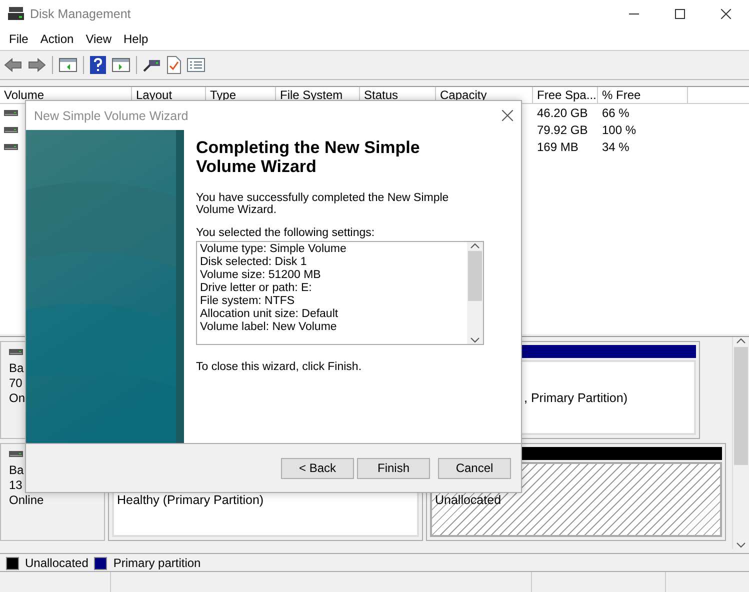 The image size is (749, 592). Describe the element at coordinates (16, 383) in the screenshot. I see `disk-info-text: 70` at that location.